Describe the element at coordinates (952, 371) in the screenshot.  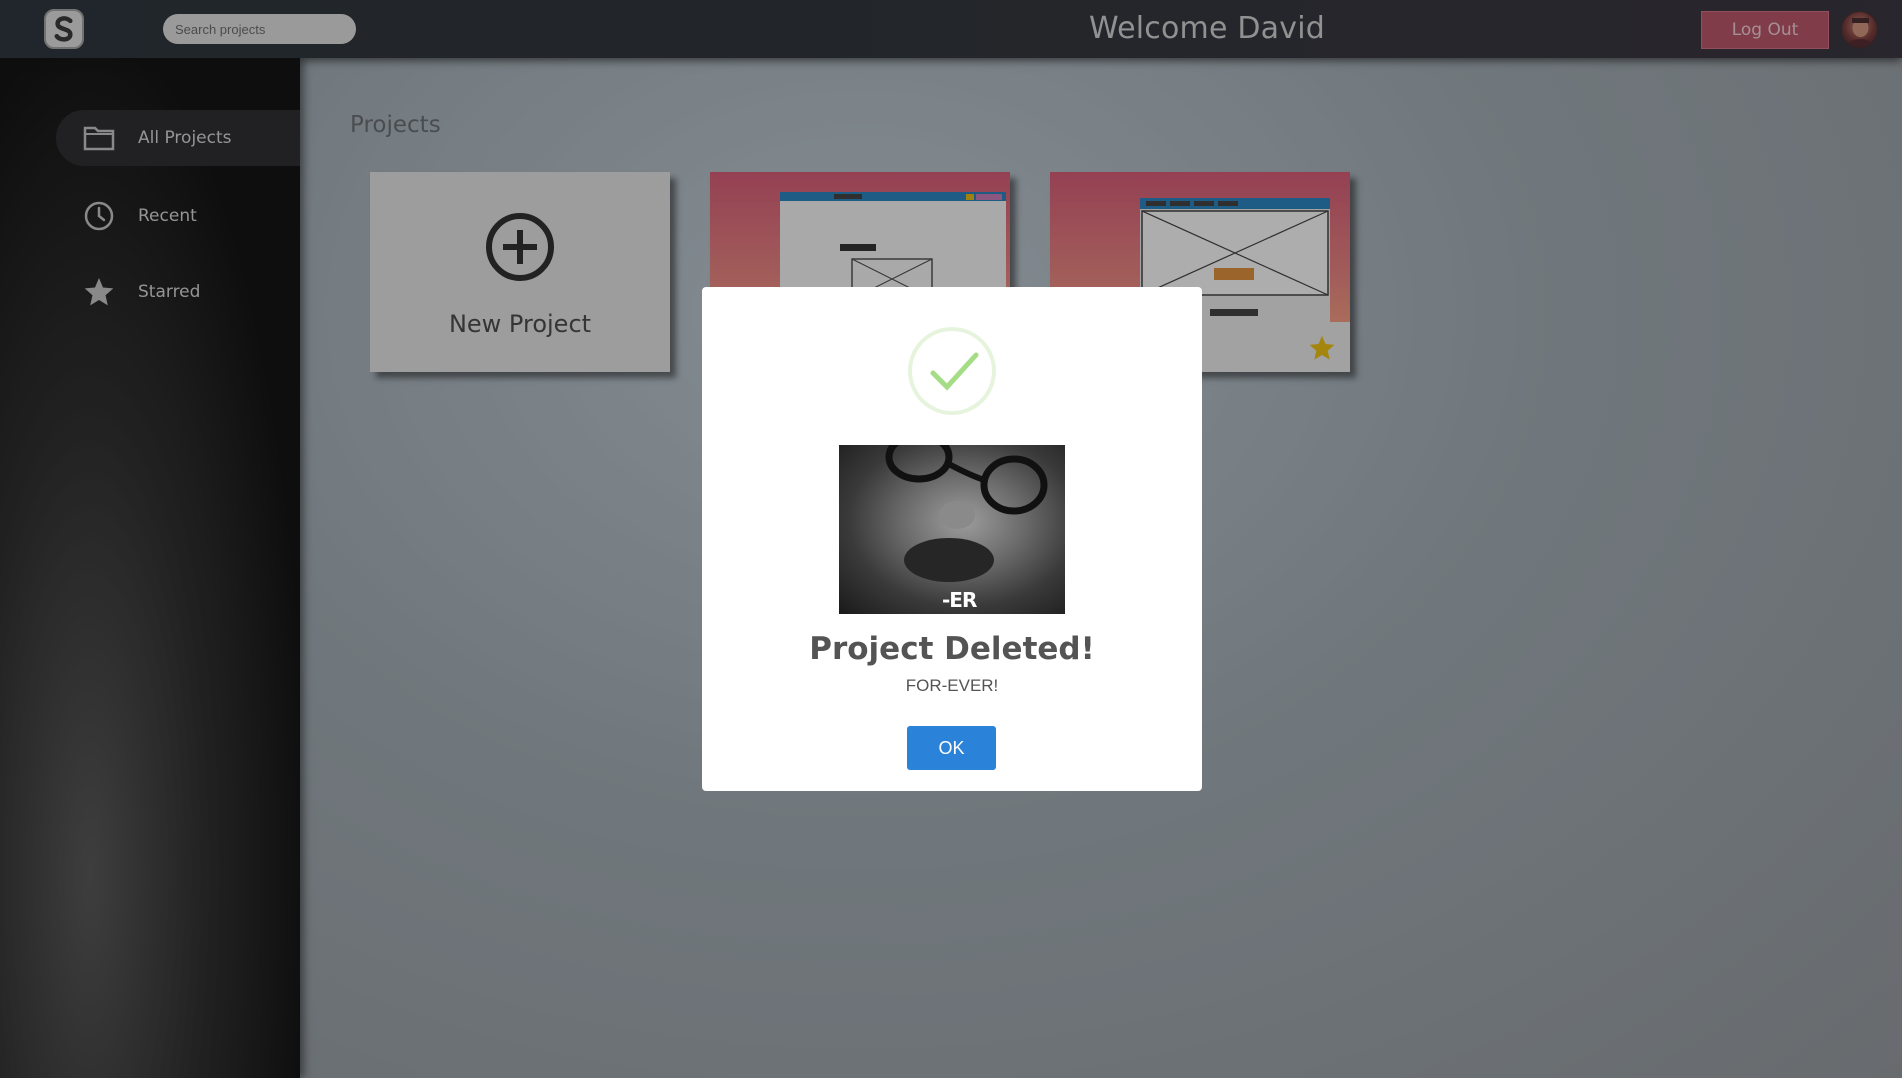
I see `success-check-icon` at that location.